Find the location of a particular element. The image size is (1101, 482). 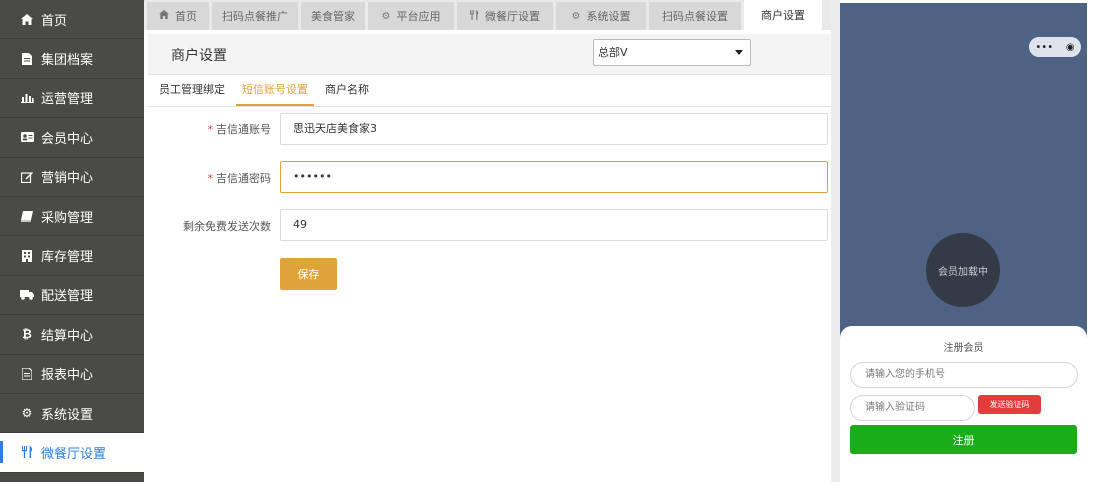

more-icon: ••• is located at coordinates (1044, 47).